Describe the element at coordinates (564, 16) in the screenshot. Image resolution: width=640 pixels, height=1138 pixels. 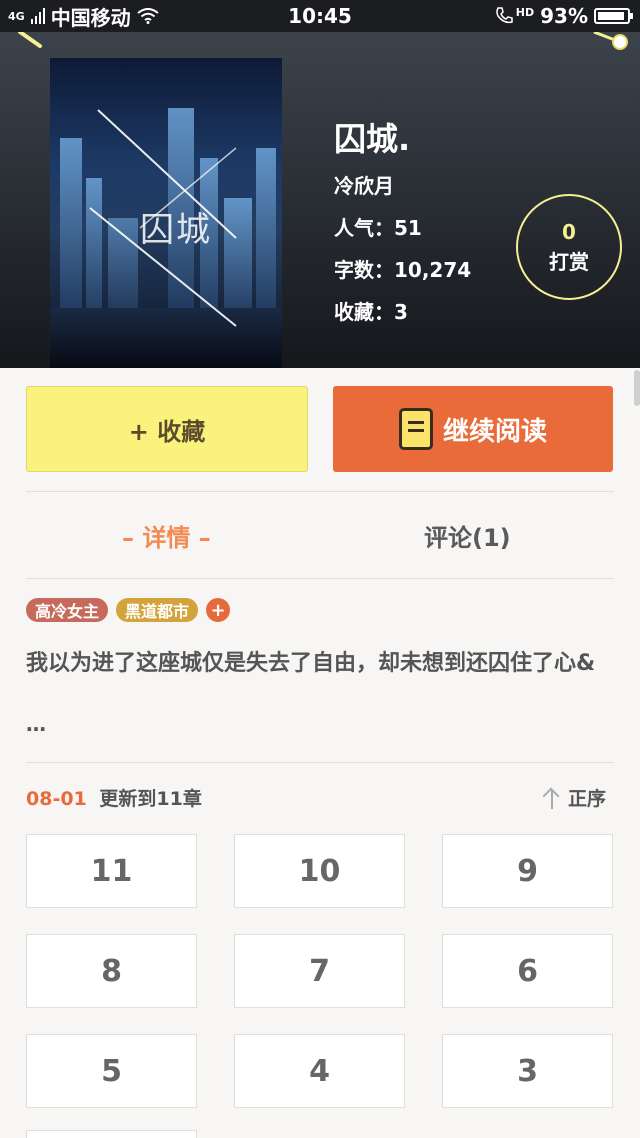
I see `battery-percent: 93%` at that location.